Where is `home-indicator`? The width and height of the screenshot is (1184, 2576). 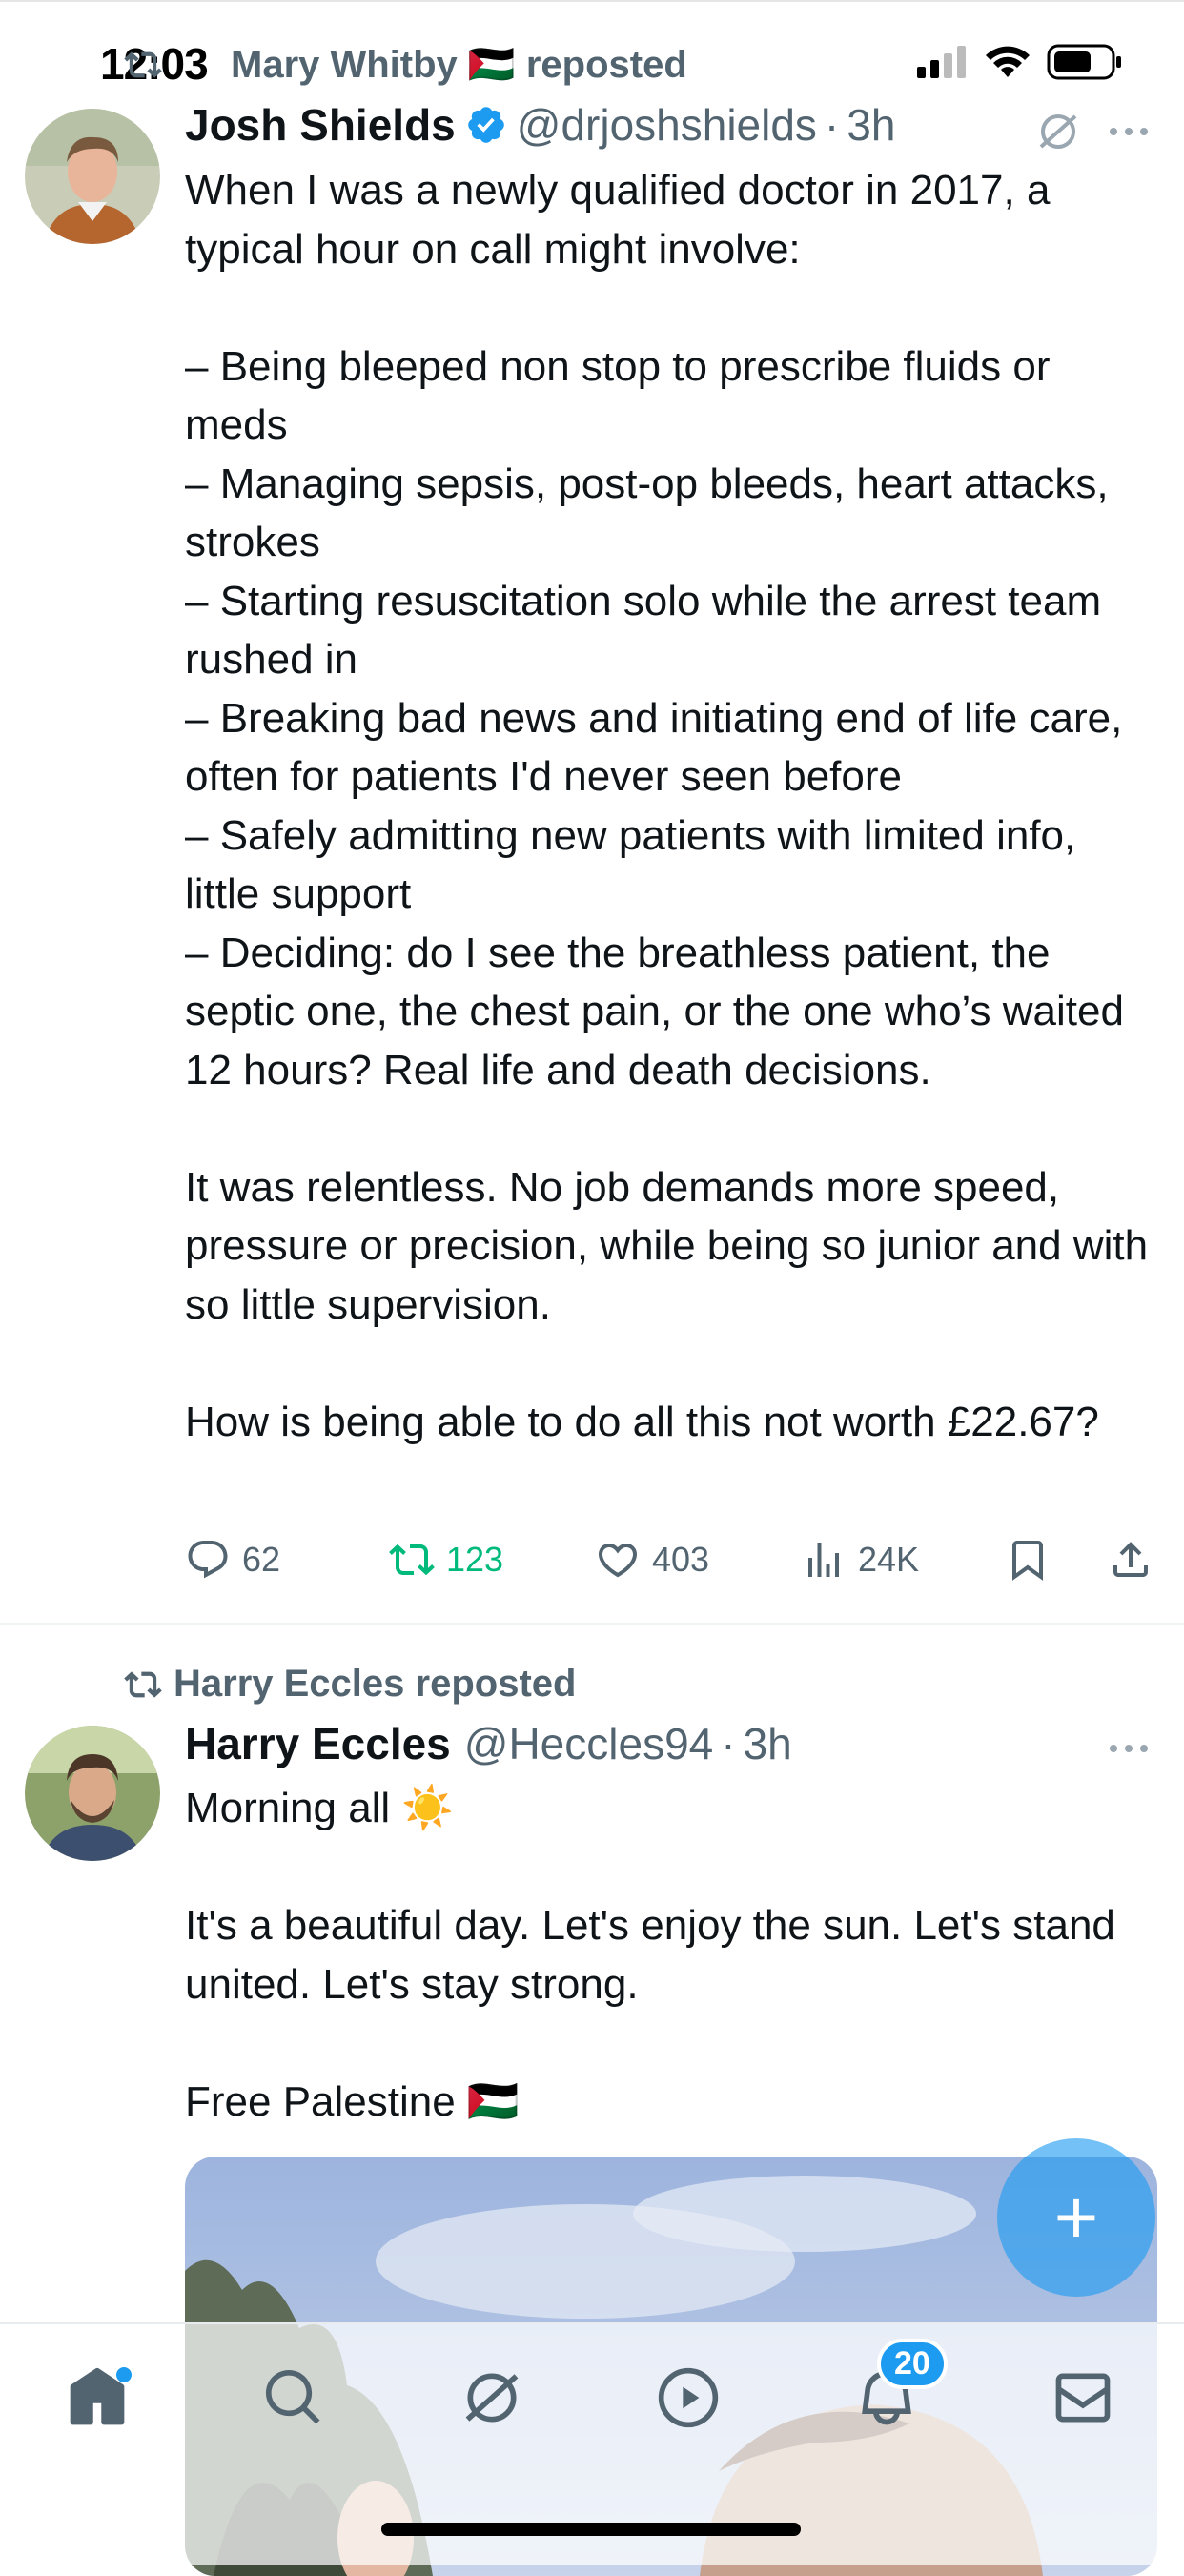
home-indicator is located at coordinates (591, 2529).